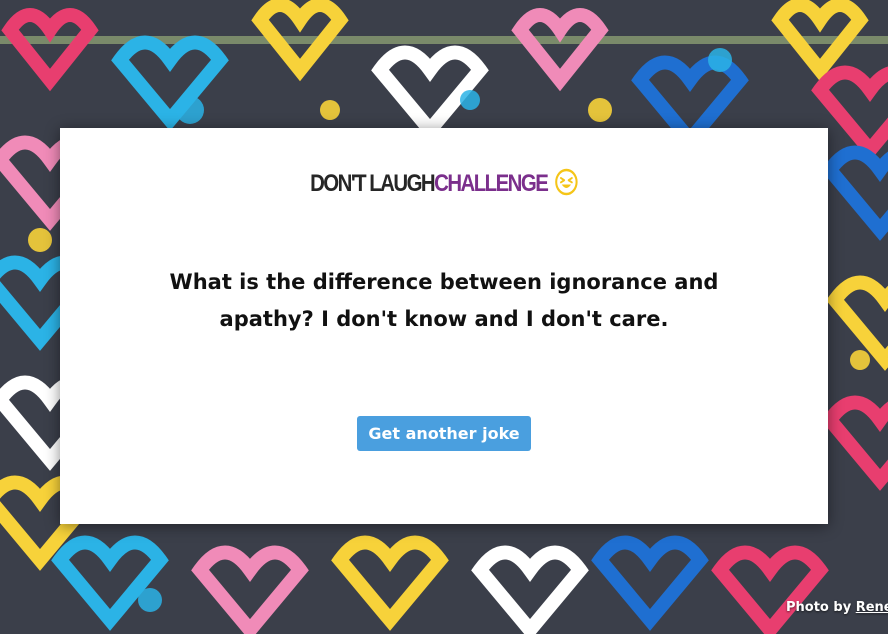  I want to click on photo-credit-prefix: Photo by, so click(819, 607).